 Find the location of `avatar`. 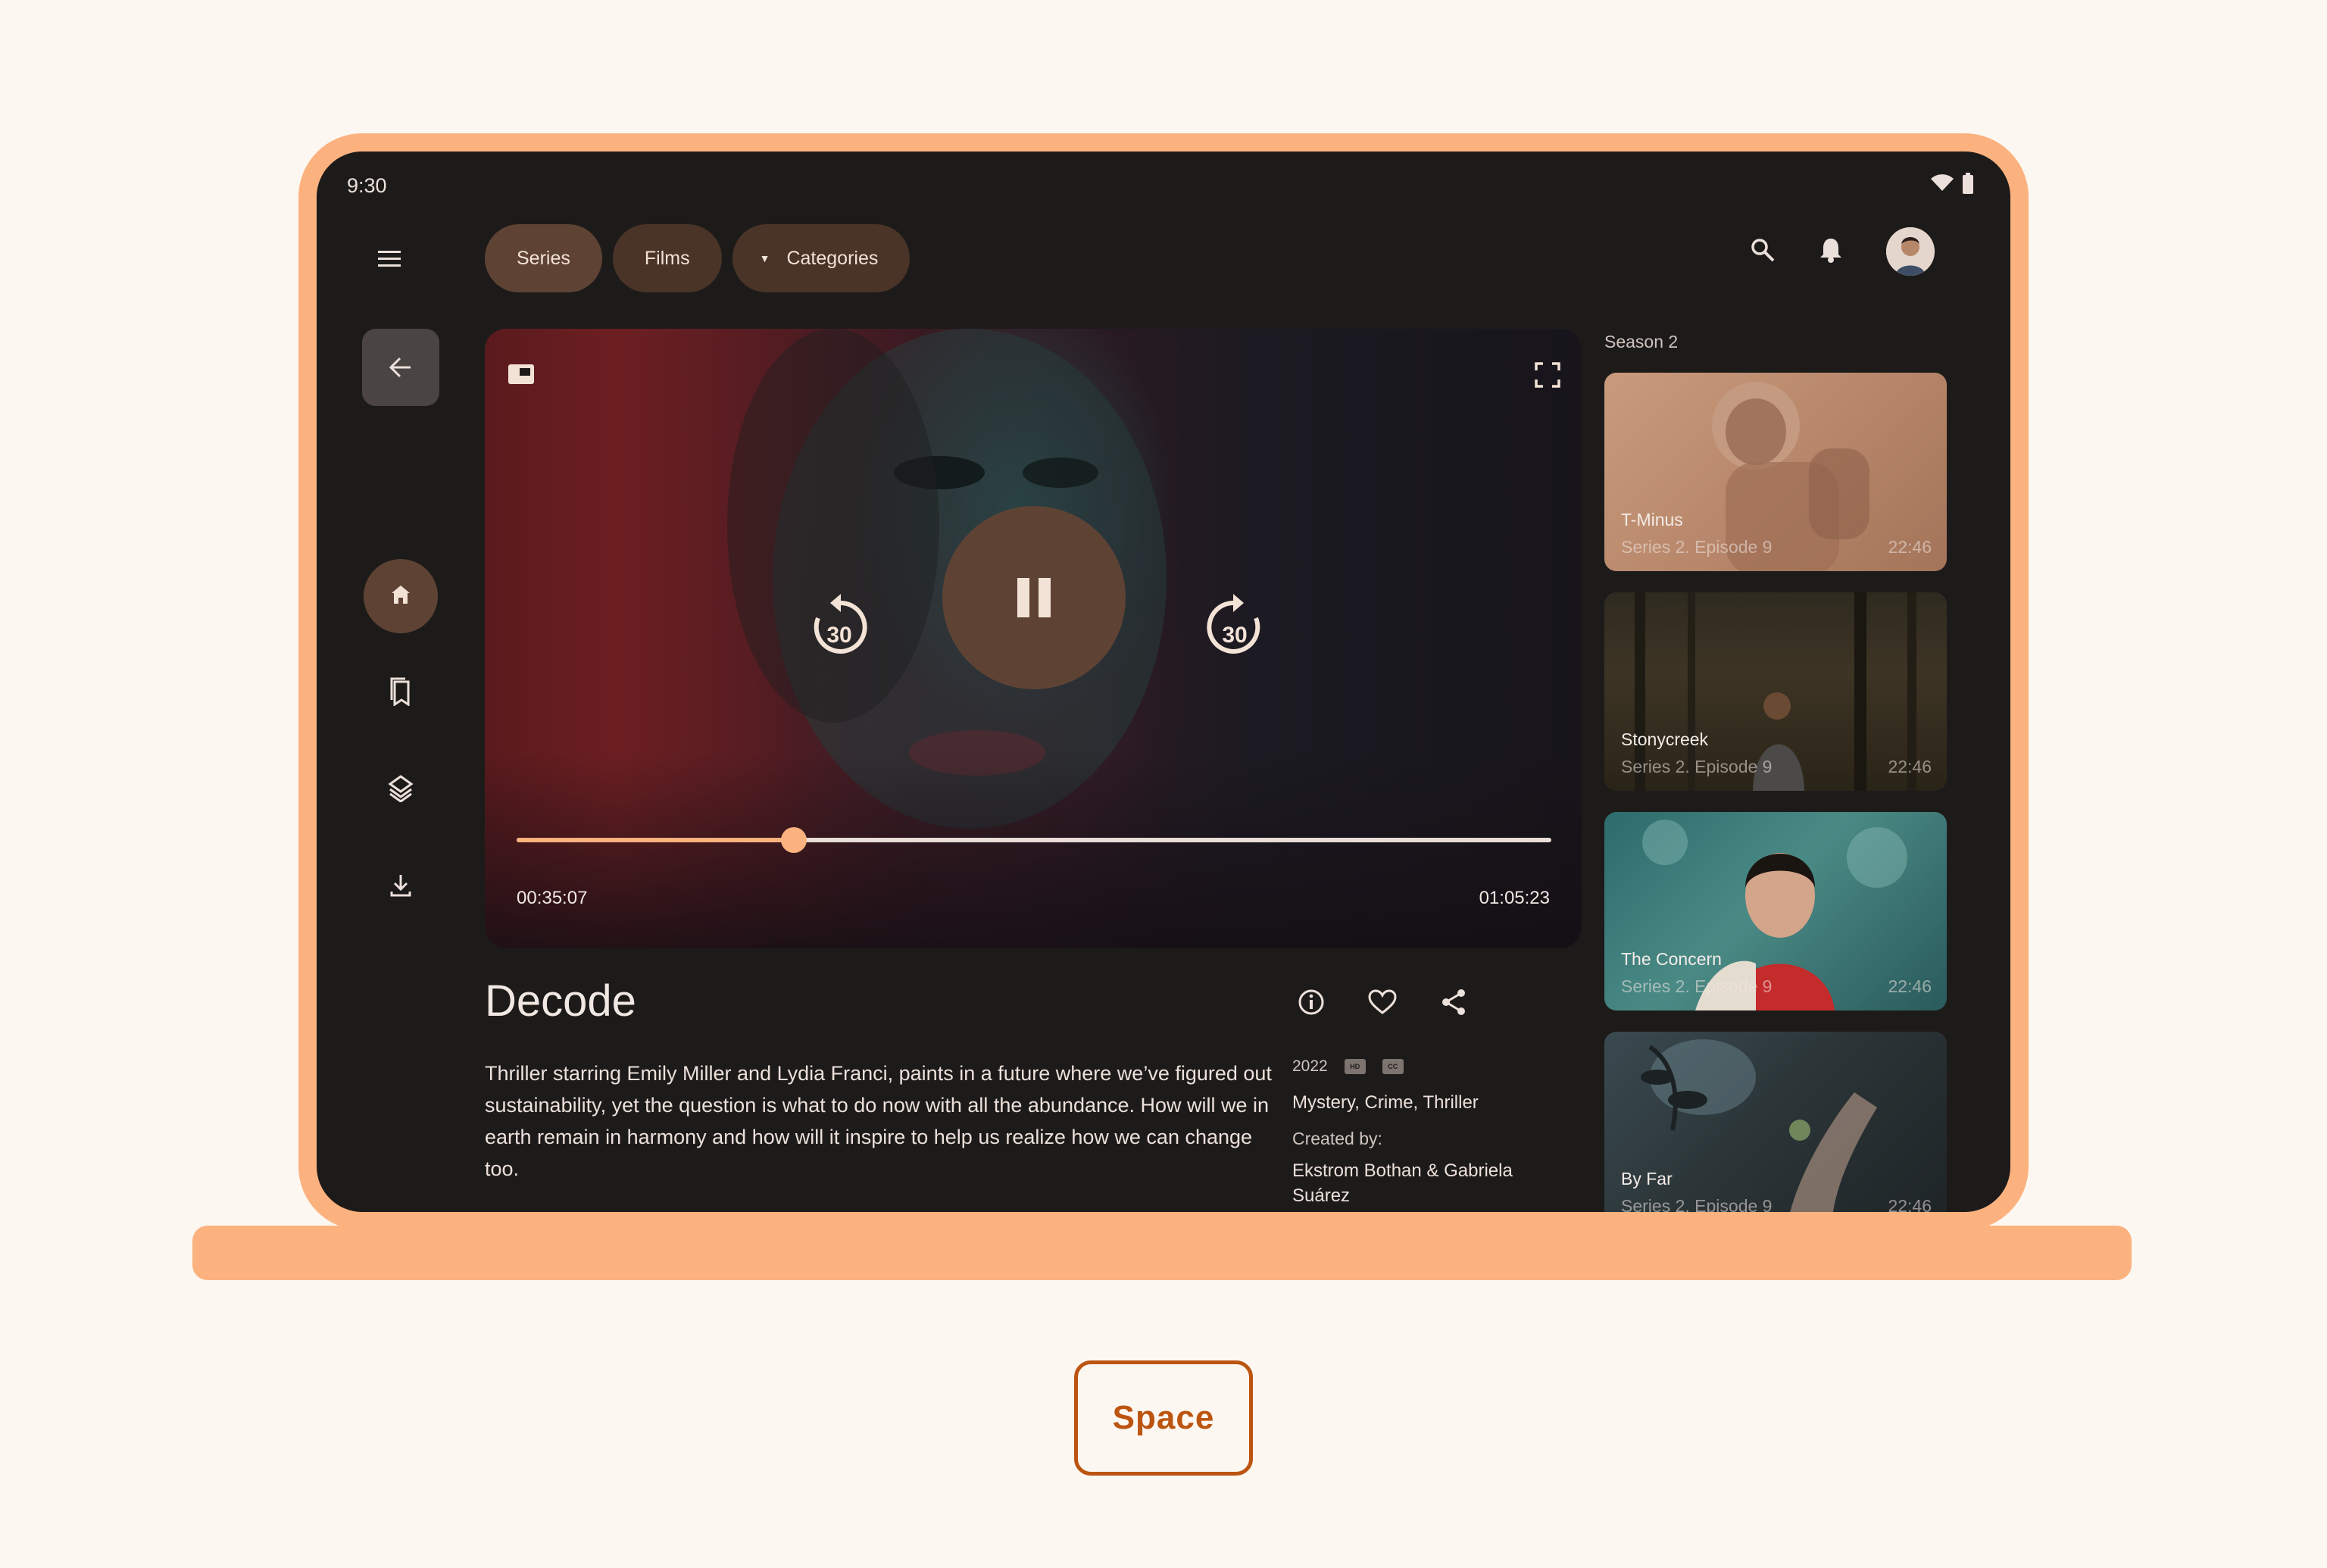

avatar is located at coordinates (1910, 252).